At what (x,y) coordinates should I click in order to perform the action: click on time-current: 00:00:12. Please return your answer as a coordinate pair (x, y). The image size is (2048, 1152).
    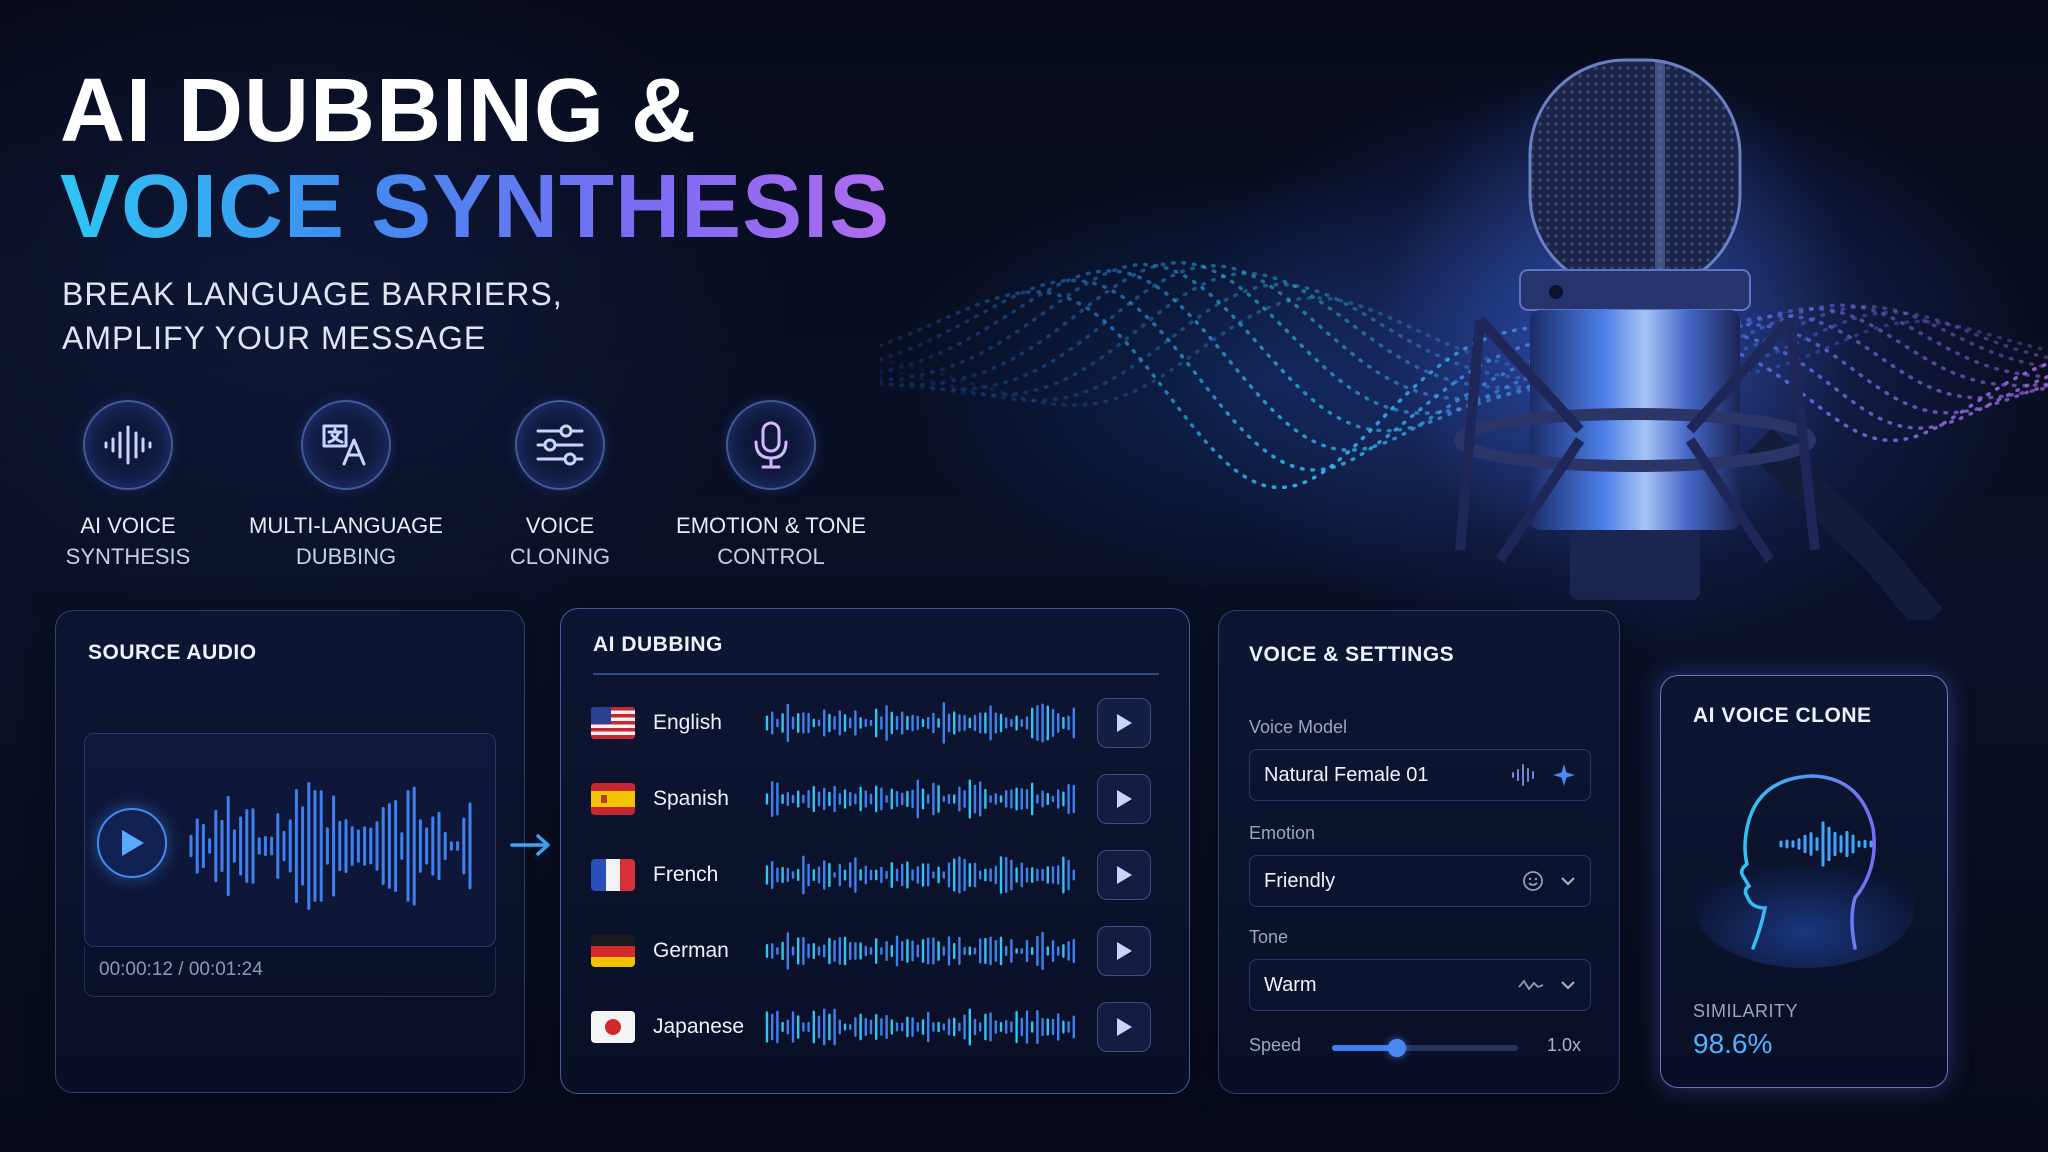
    Looking at the image, I should click on (136, 969).